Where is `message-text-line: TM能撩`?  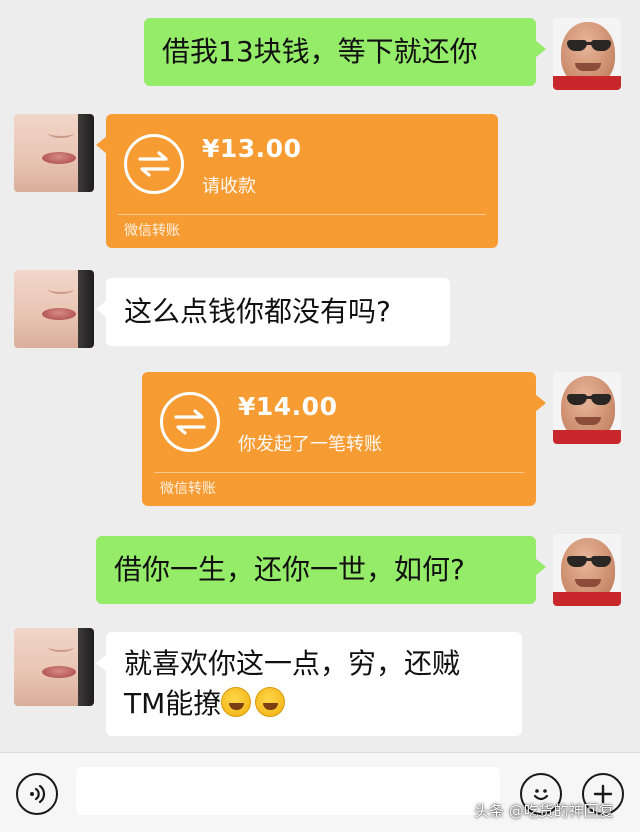
message-text-line: TM能撩 is located at coordinates (314, 704).